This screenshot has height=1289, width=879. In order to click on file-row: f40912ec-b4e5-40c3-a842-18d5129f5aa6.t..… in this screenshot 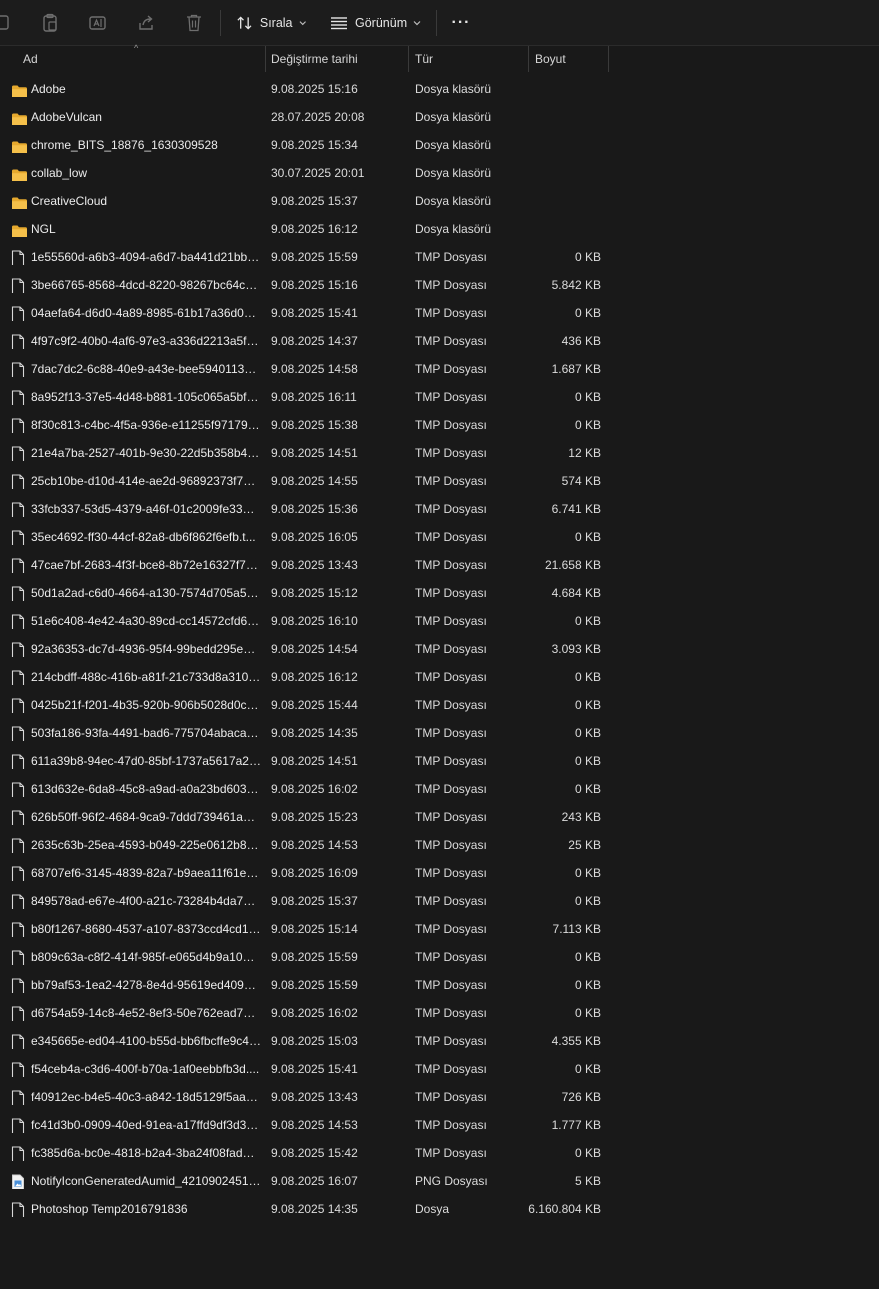, I will do `click(439, 1097)`.